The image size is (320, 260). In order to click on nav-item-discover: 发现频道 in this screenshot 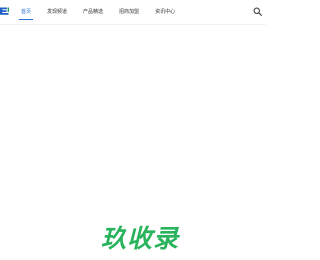, I will do `click(57, 12)`.